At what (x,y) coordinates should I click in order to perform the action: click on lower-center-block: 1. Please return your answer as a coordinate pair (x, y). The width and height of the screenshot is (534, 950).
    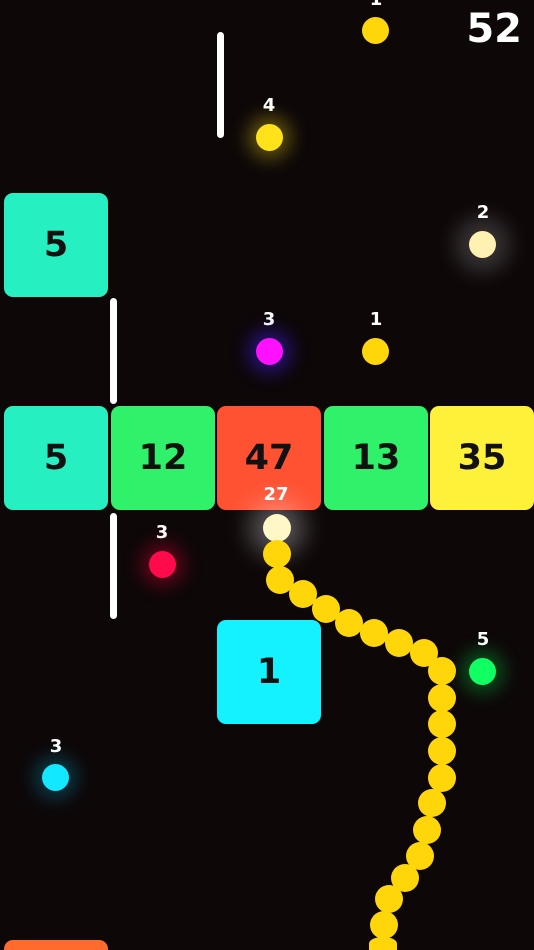
    Looking at the image, I should click on (269, 672).